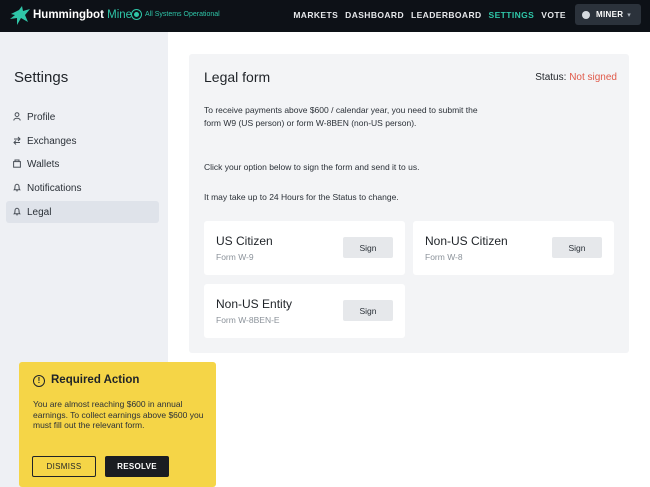 This screenshot has height=487, width=650. I want to click on status-value: Not signed, so click(593, 77).